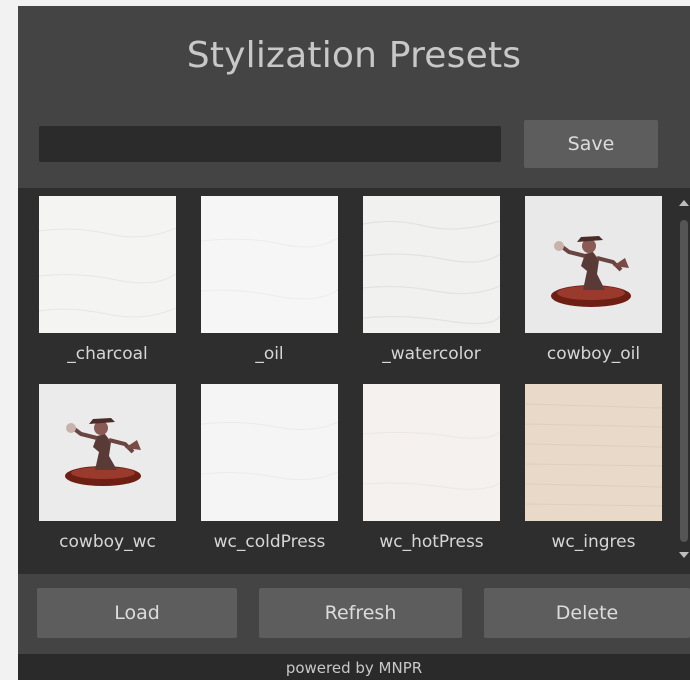 This screenshot has height=680, width=690. Describe the element at coordinates (107, 542) in the screenshot. I see `preset-label: cowboy_wc` at that location.